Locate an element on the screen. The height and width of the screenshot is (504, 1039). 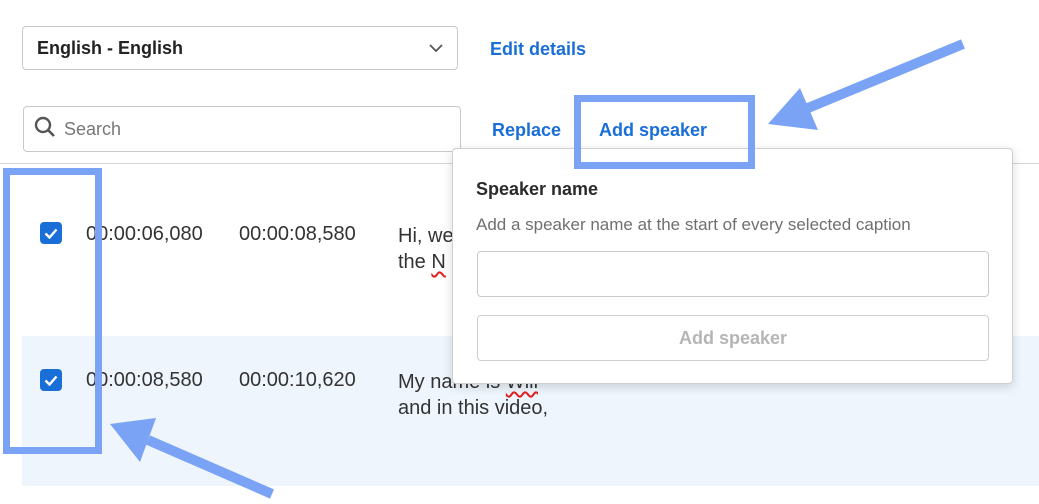
arrow-to-add-speaker-icon is located at coordinates (866, 84).